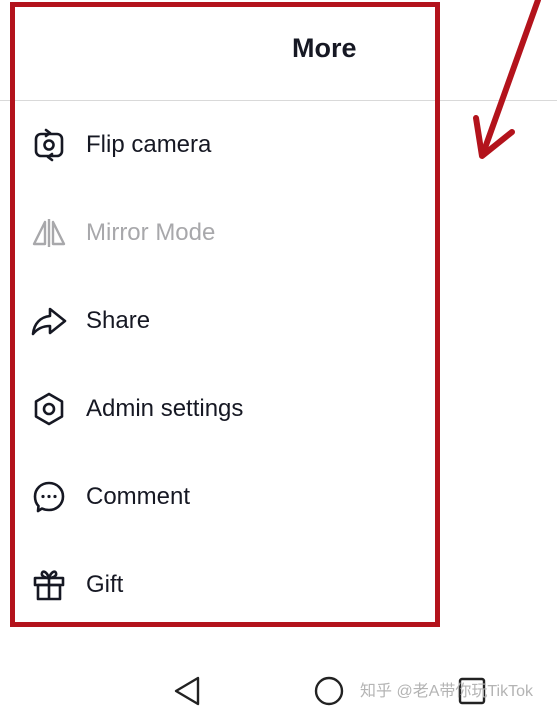 This screenshot has width=557, height=717. I want to click on nav-back-button, so click(187, 693).